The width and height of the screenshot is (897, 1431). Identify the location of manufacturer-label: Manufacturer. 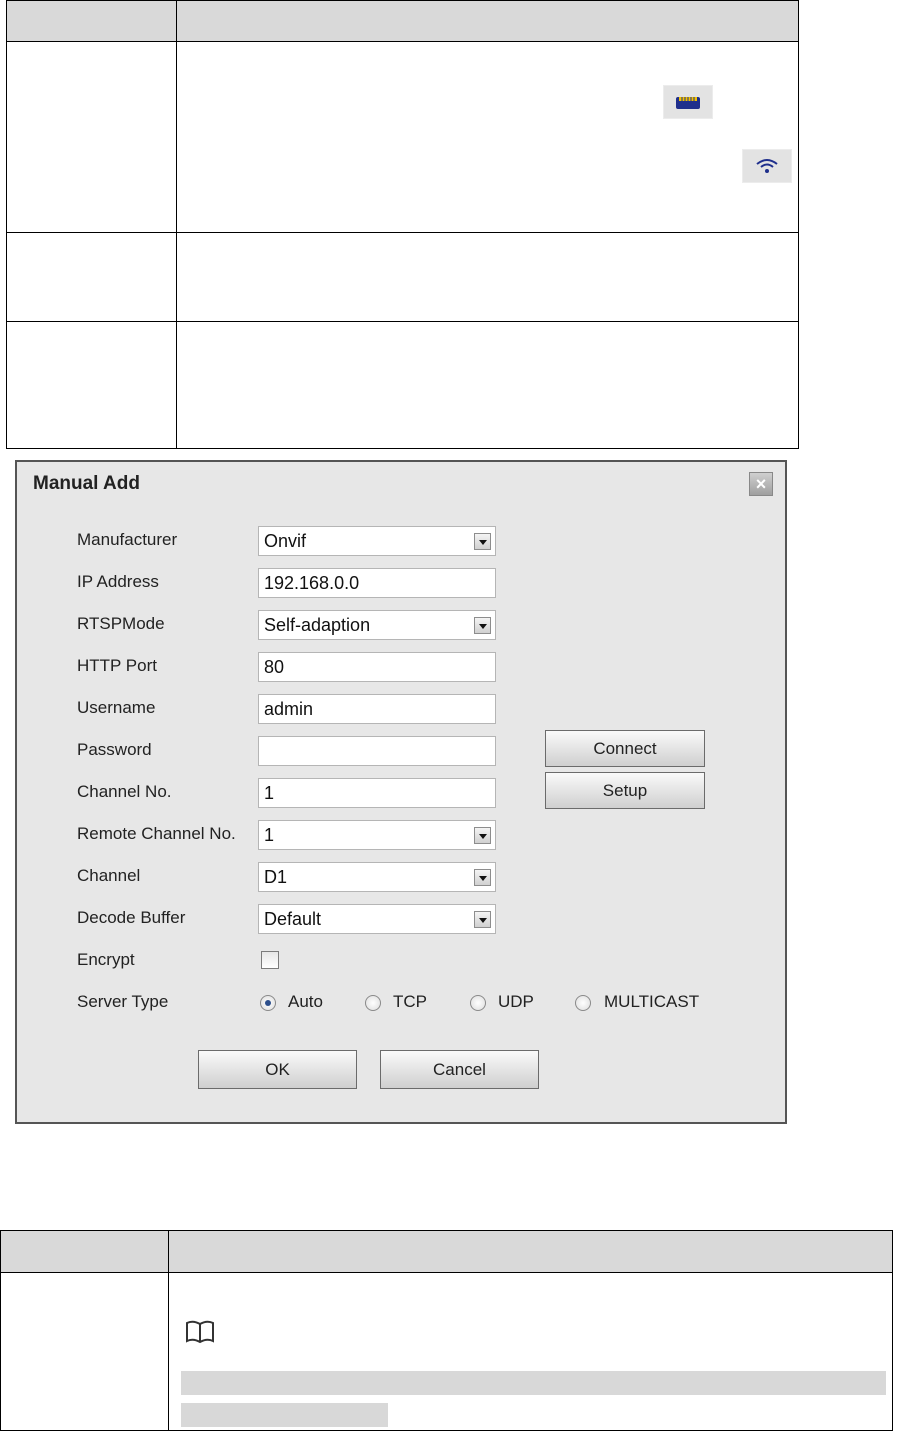
(127, 539).